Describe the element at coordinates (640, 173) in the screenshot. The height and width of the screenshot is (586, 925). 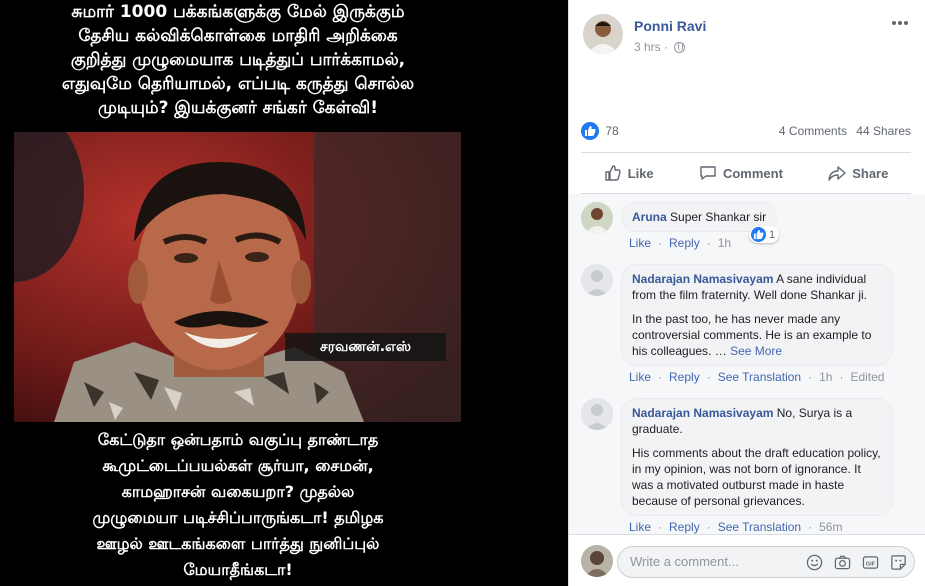
I see `like-label: Like` at that location.